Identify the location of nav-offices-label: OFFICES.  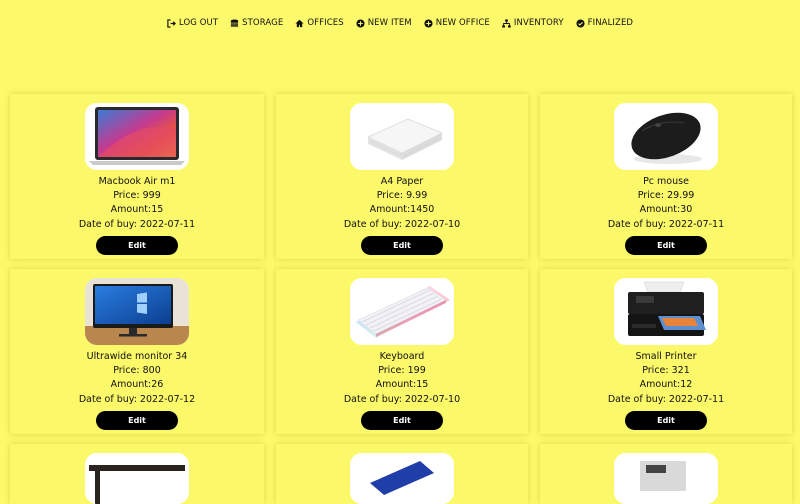
(325, 23).